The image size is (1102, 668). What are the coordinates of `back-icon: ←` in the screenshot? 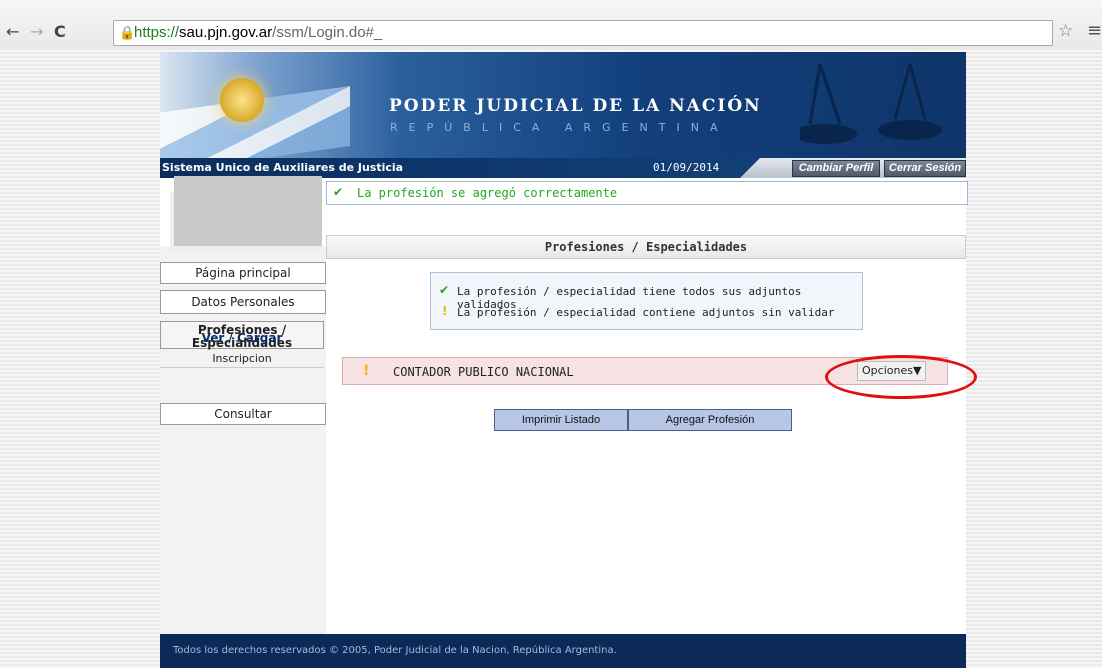 It's located at (12, 31).